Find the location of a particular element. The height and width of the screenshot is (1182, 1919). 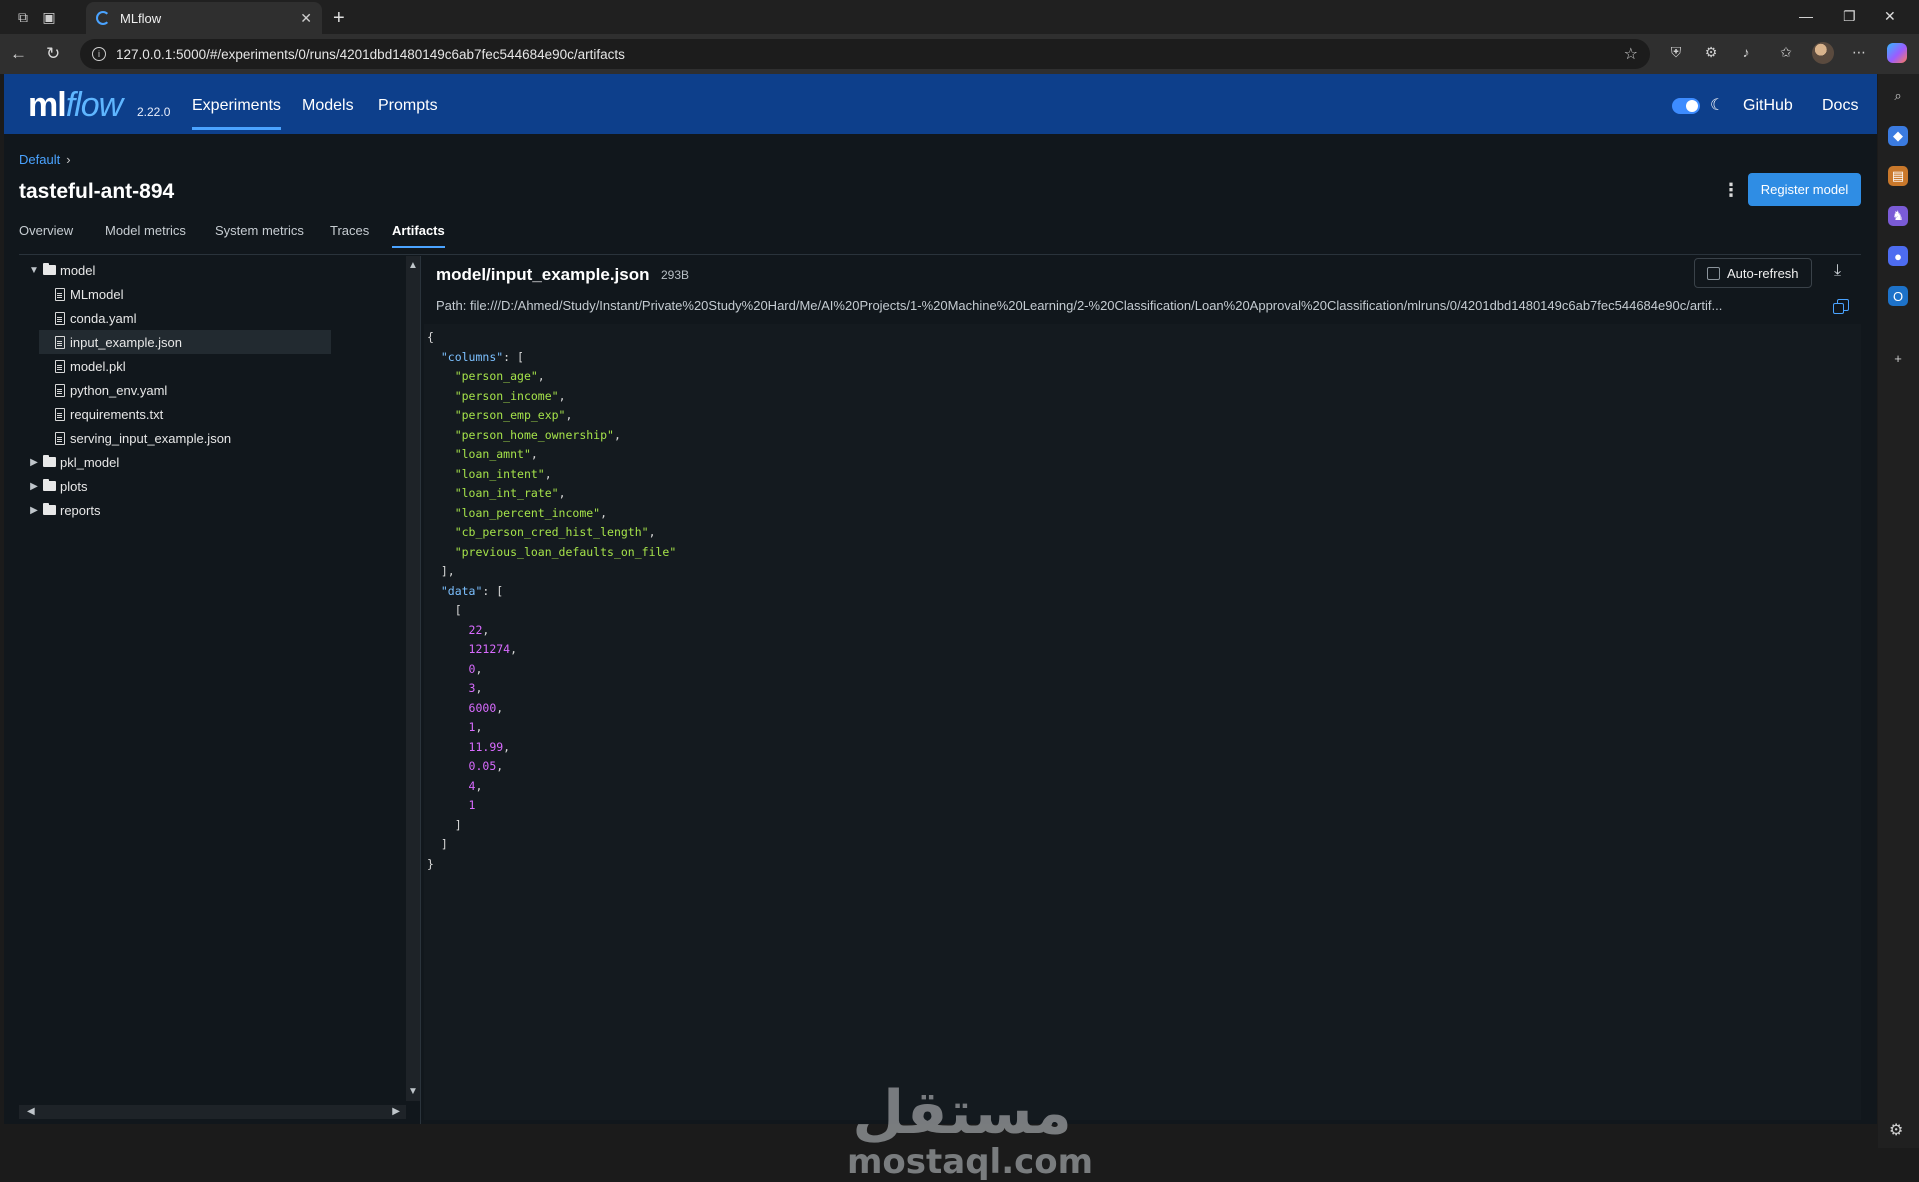

more-menu-icon: ⋯ is located at coordinates (1859, 53).